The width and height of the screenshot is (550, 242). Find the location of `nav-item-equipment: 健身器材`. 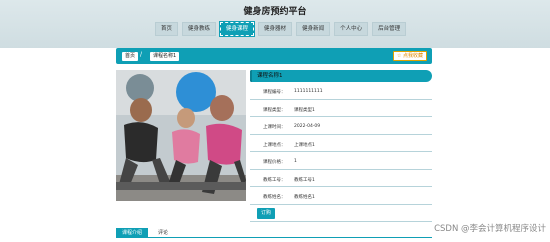

nav-item-equipment: 健身器材 is located at coordinates (275, 29).